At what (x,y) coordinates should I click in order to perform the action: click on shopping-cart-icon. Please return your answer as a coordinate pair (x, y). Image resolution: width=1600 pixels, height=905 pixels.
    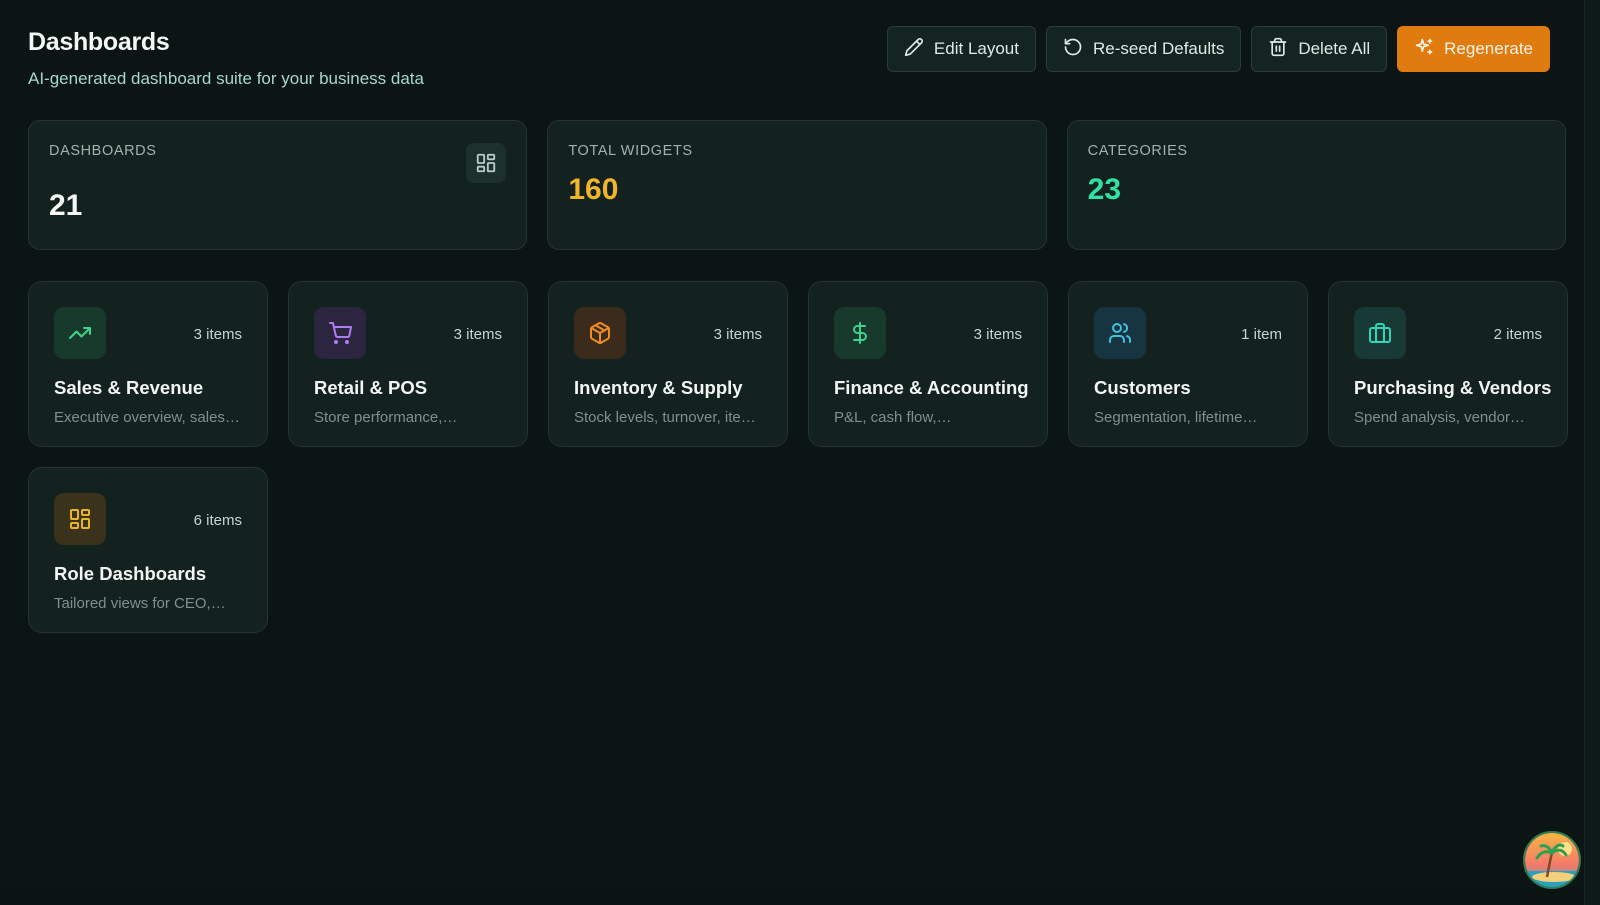
    Looking at the image, I should click on (340, 333).